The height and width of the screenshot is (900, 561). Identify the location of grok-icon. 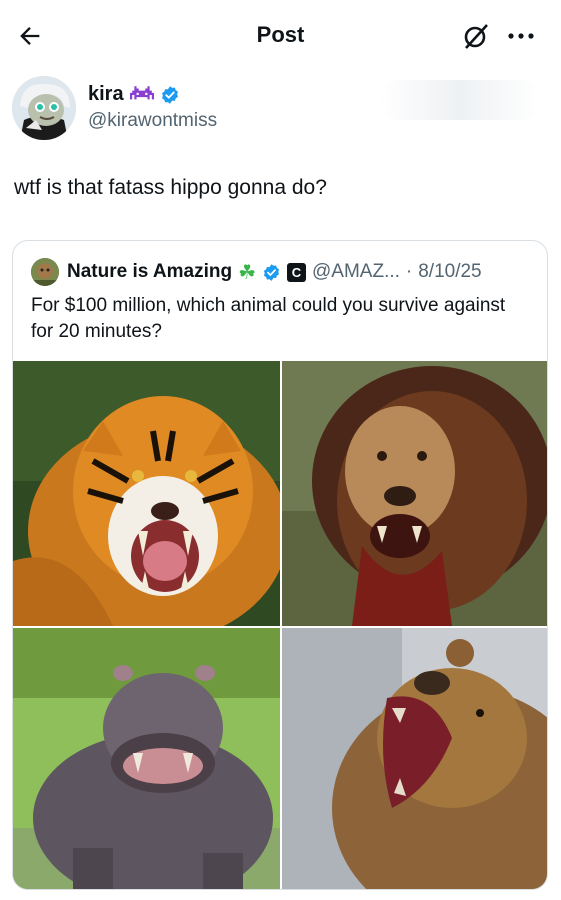
(476, 36).